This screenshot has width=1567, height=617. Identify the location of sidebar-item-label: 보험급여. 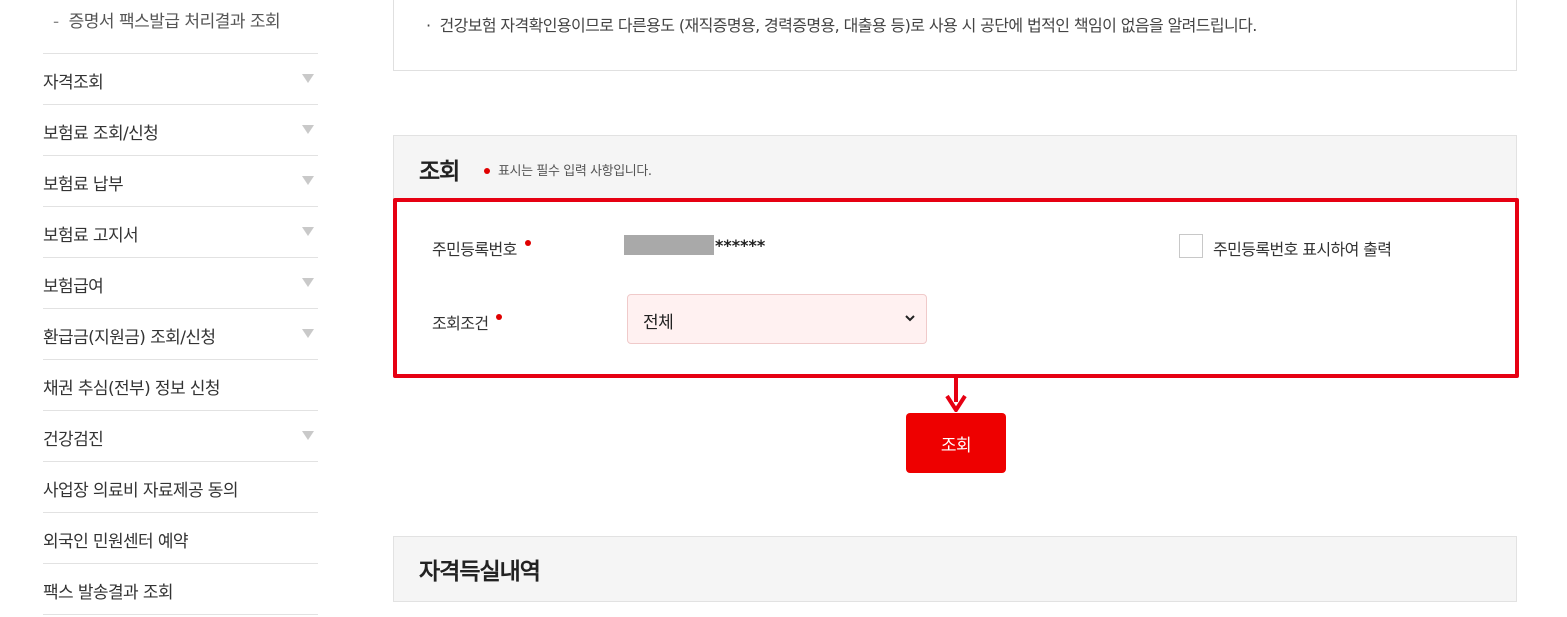
(73, 287).